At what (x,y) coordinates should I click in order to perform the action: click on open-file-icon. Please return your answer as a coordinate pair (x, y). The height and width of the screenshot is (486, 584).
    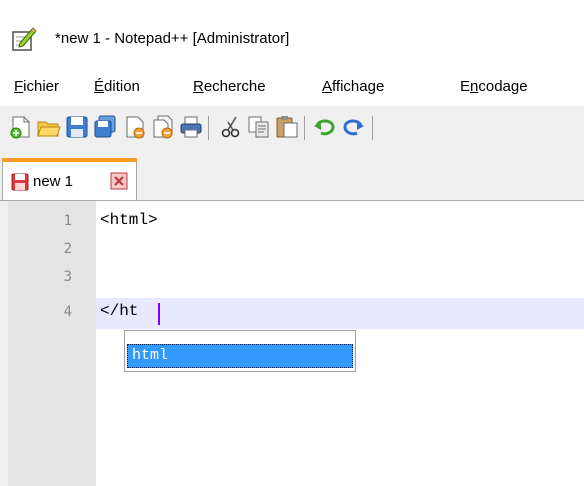
    Looking at the image, I should click on (49, 127).